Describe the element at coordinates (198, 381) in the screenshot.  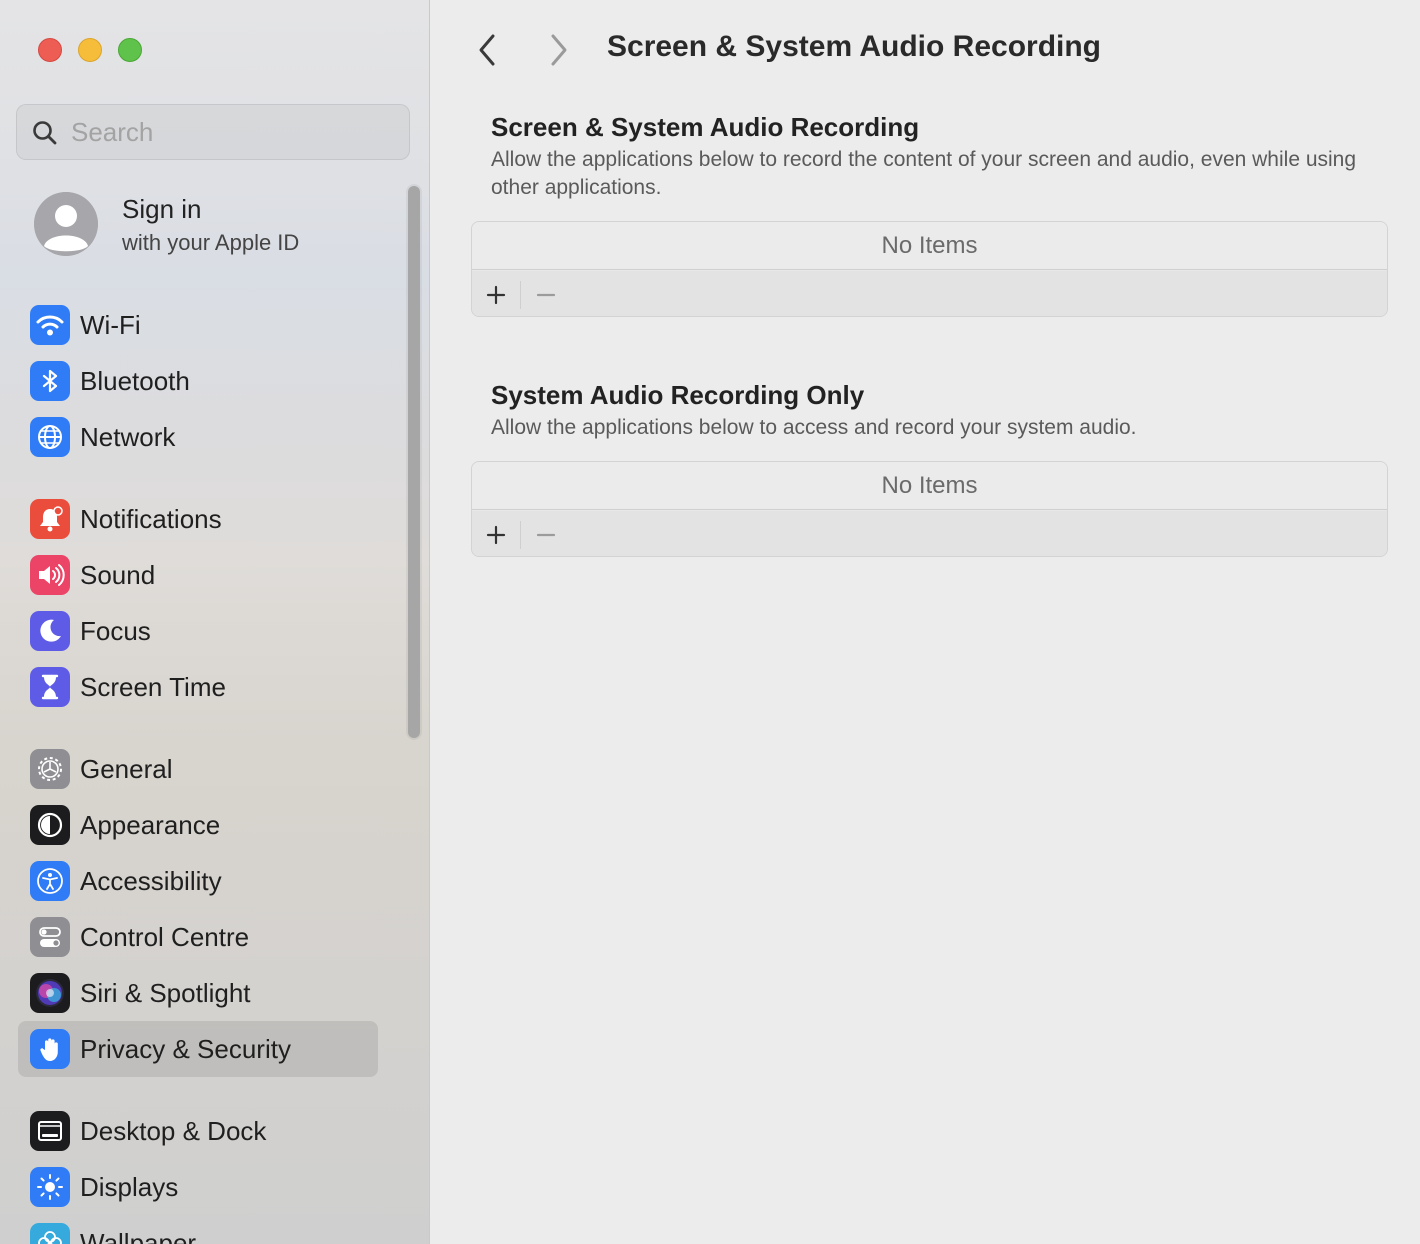
I see `sidebar-item-bluetooth: Bluetooth` at that location.